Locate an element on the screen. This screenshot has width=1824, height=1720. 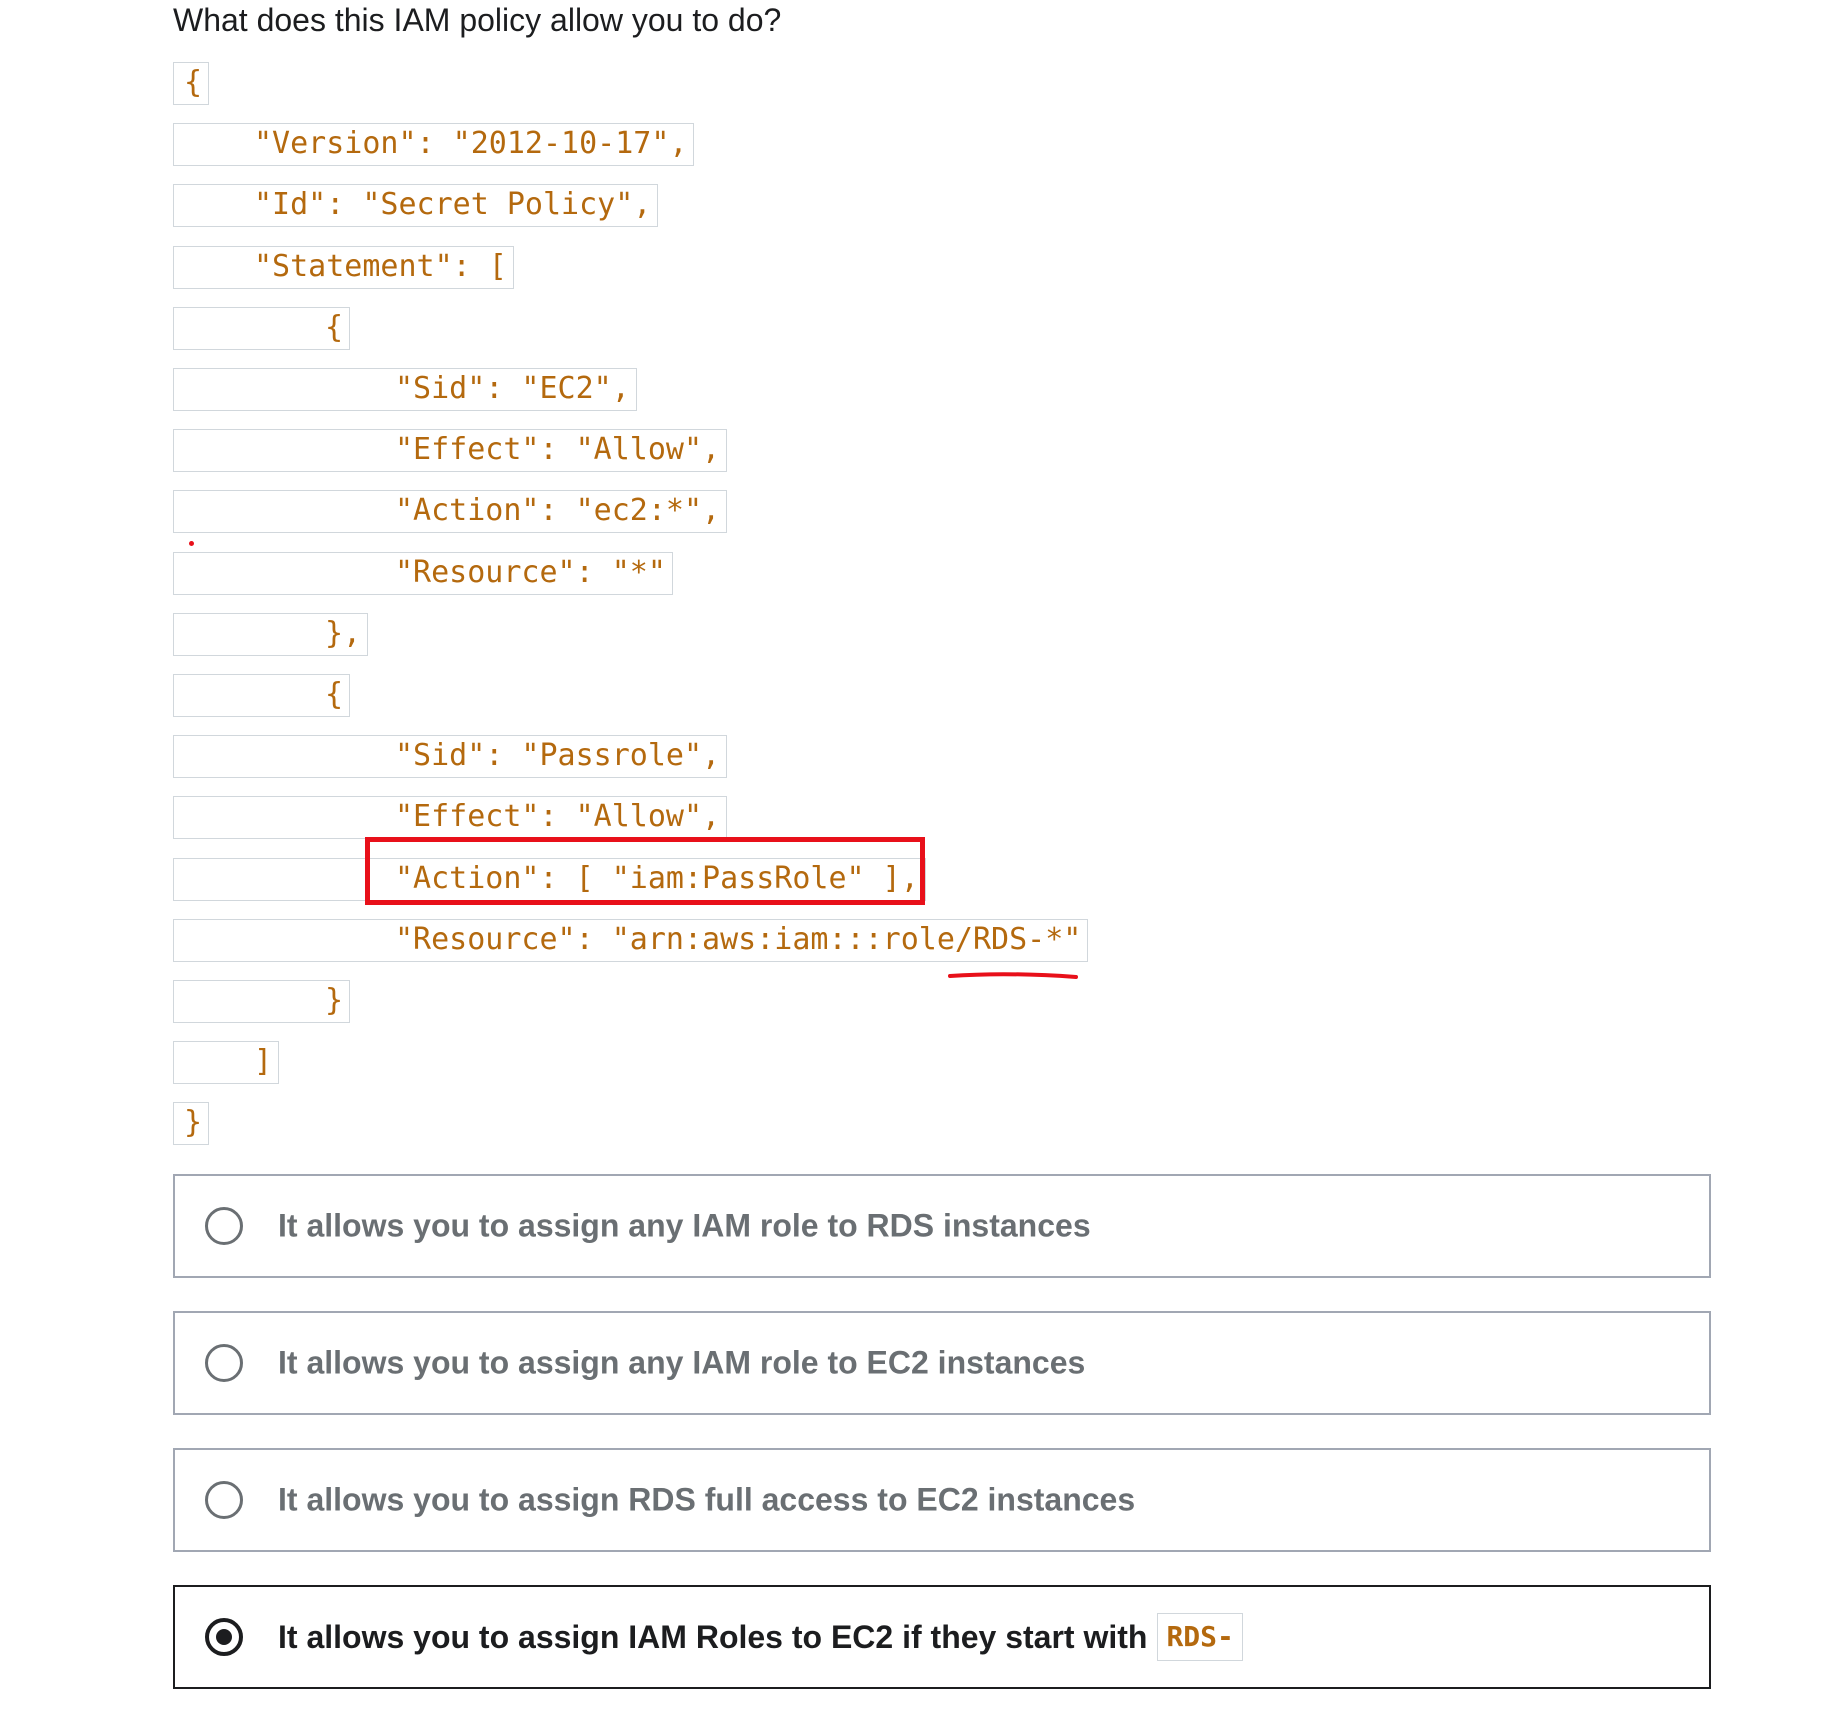
code-line: }, is located at coordinates (271, 634).